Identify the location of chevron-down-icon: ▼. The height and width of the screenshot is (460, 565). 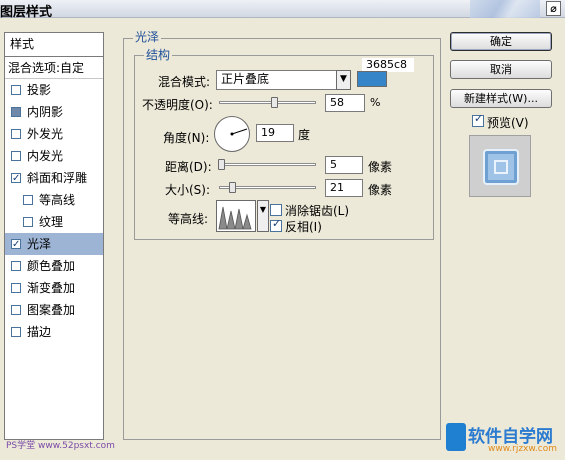
(343, 80).